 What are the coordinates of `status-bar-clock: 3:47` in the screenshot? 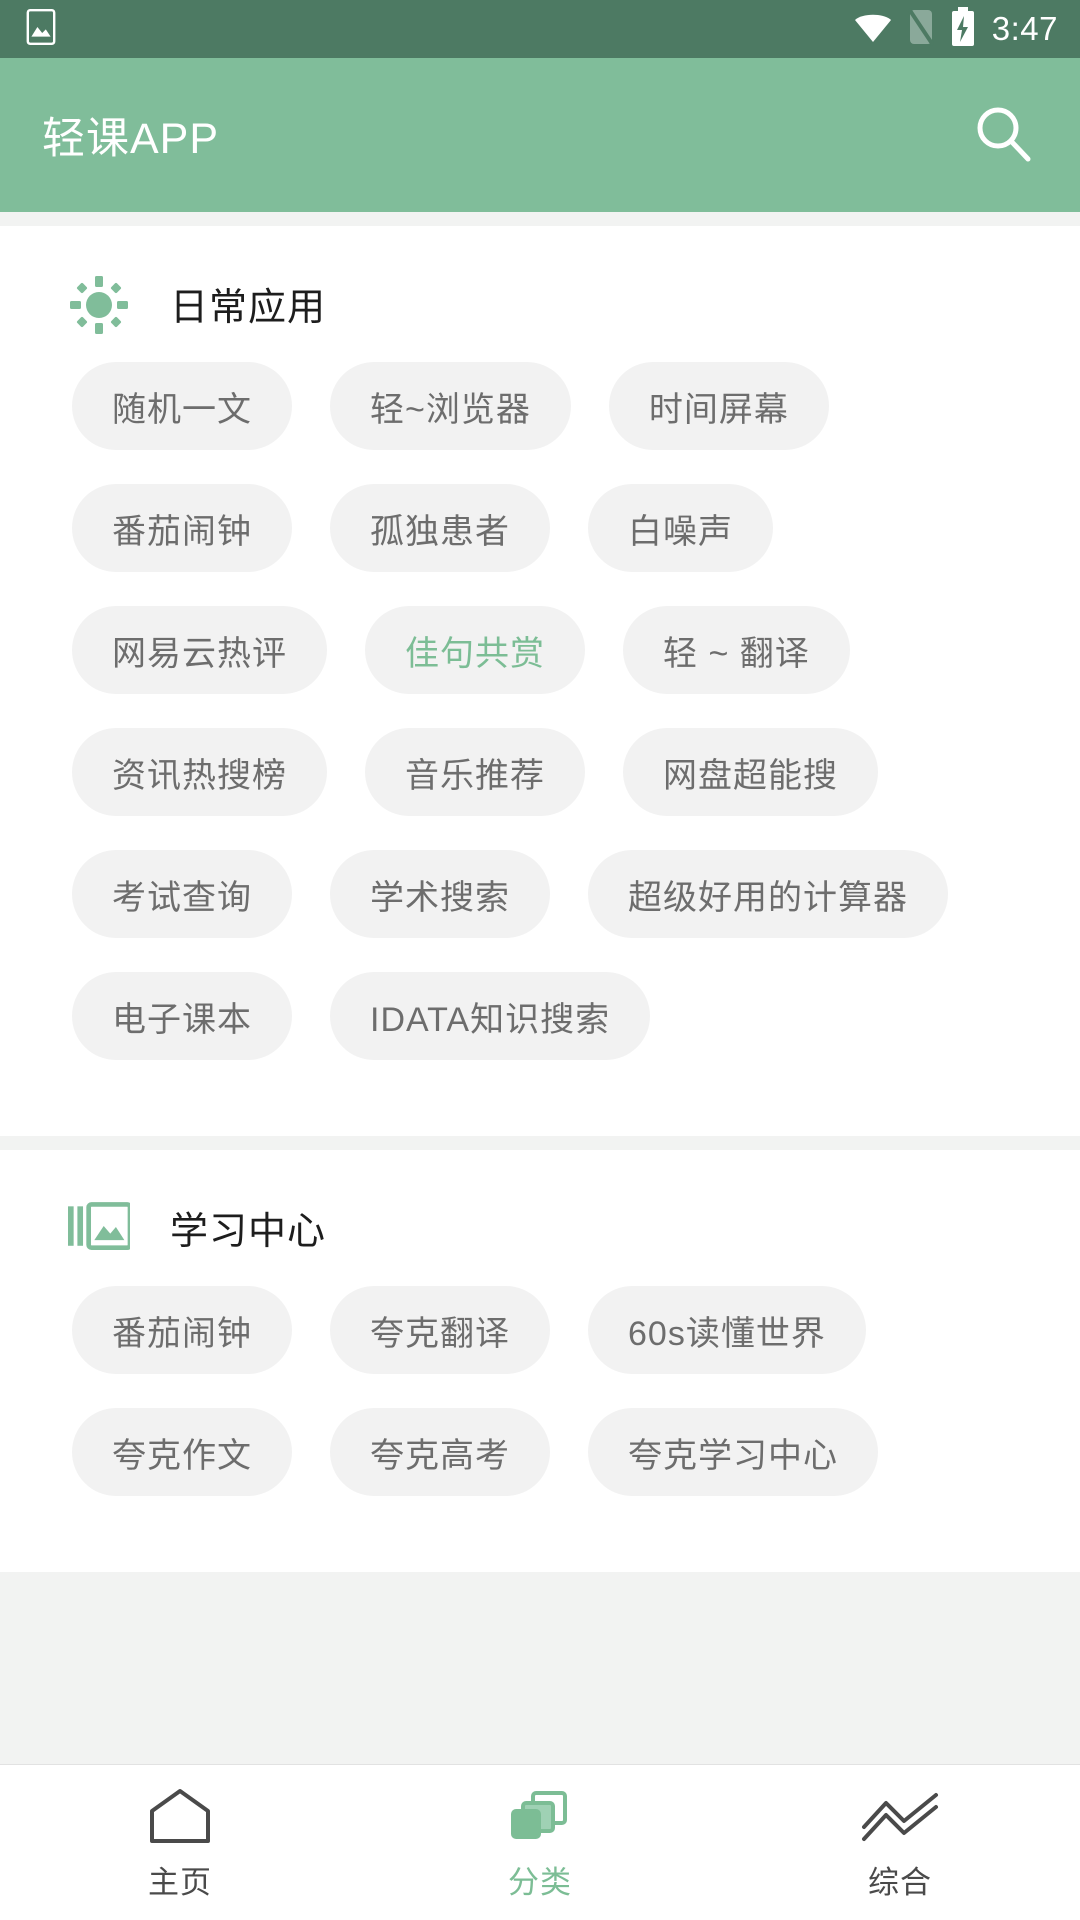 It's located at (1024, 28).